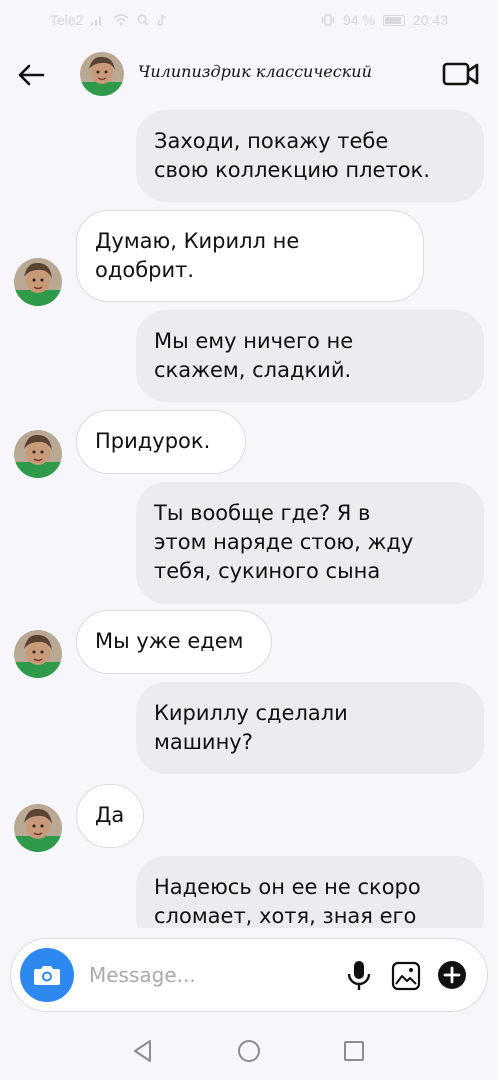 This screenshot has height=1080, width=498. Describe the element at coordinates (354, 1051) in the screenshot. I see `nav-recent-apps-icon` at that location.